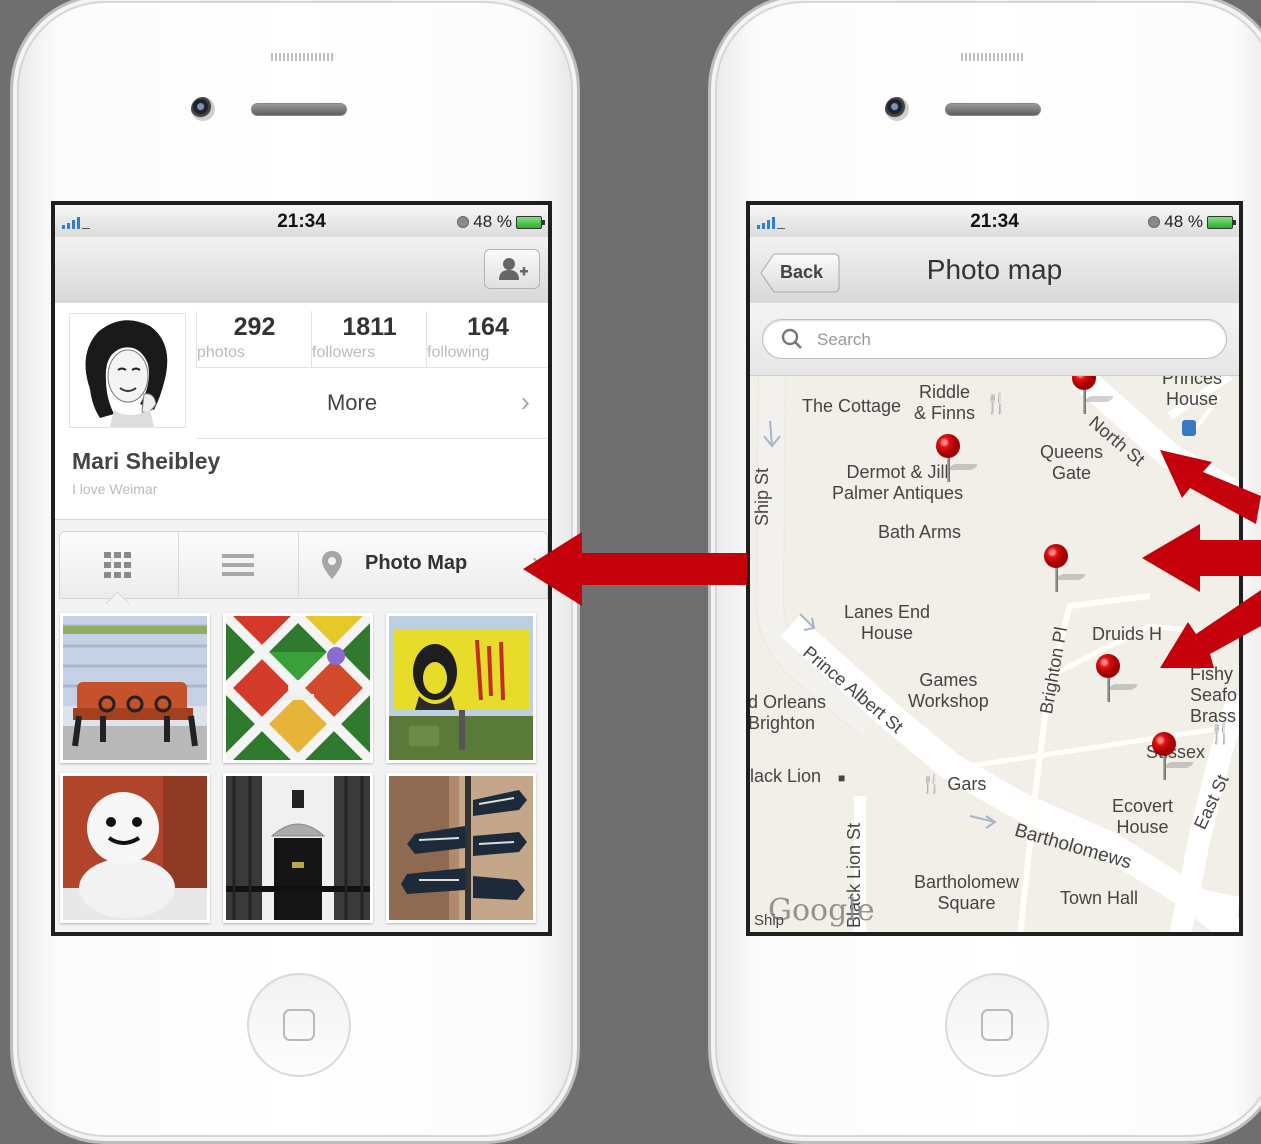 The height and width of the screenshot is (1144, 1261). What do you see at coordinates (1210, 629) in the screenshot?
I see `arrow-to-pin-lower` at bounding box center [1210, 629].